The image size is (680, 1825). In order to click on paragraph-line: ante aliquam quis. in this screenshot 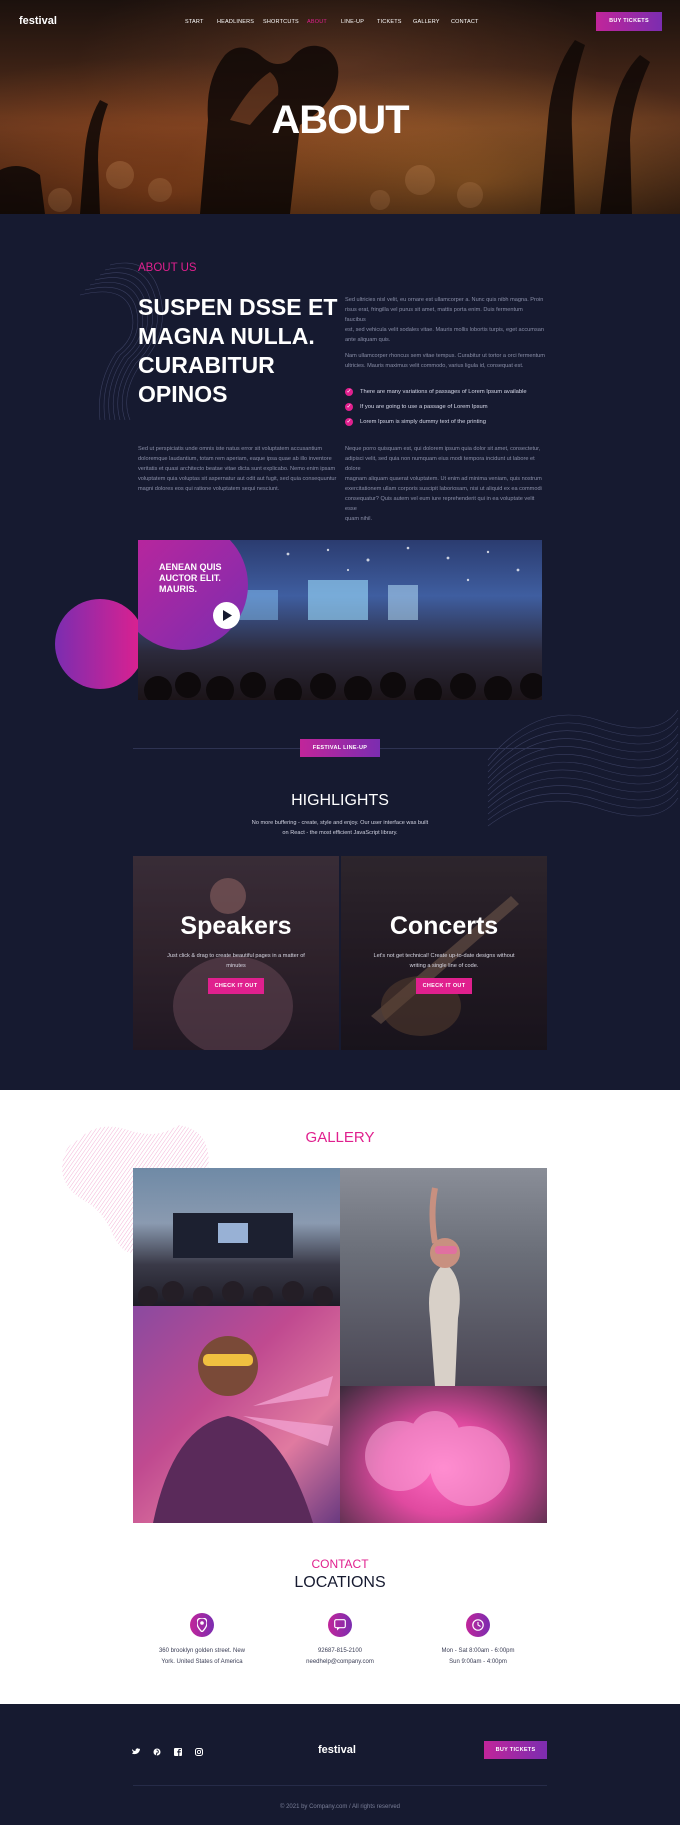, I will do `click(368, 340)`.